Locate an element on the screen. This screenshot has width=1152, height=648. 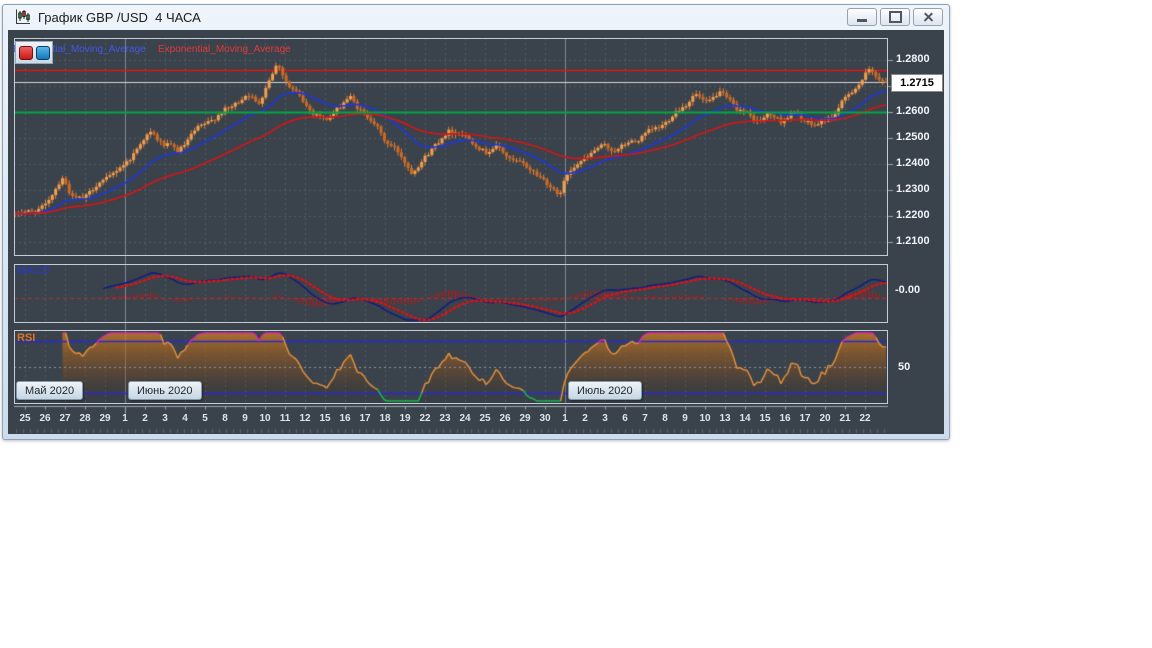
x-axis-label: 22 is located at coordinates (865, 418).